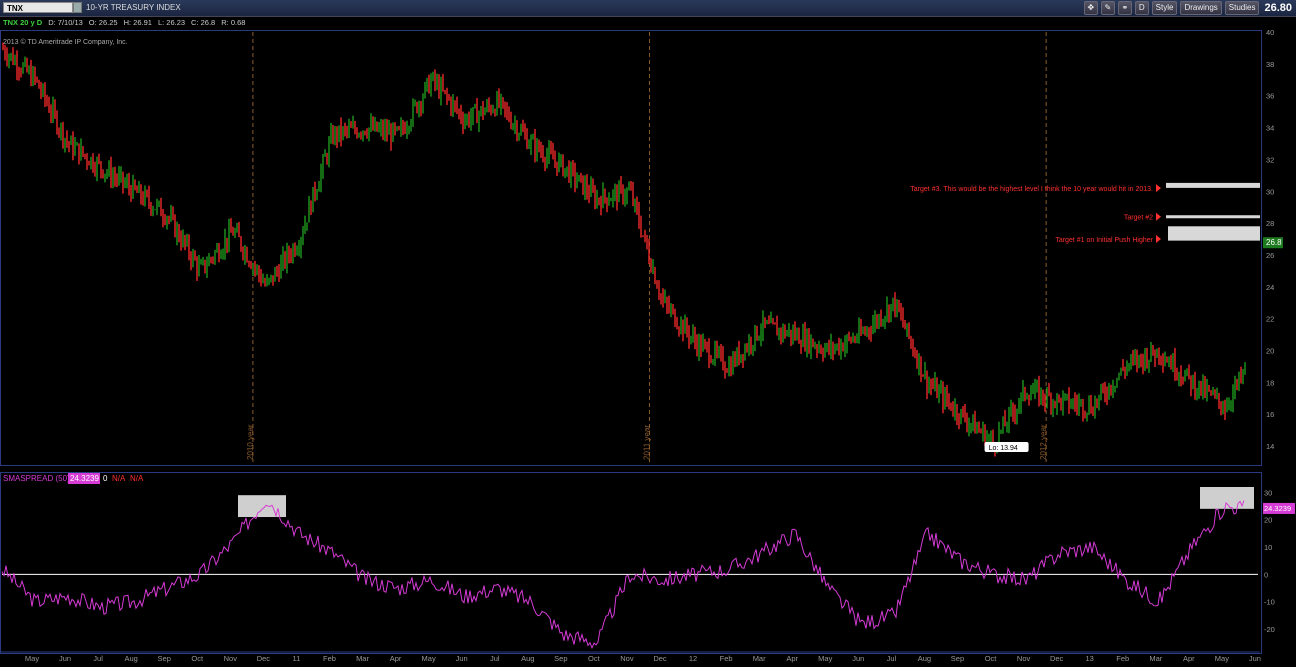 This screenshot has width=1296, height=667. Describe the element at coordinates (1269, 602) in the screenshot. I see `study-y-tick-label: -10` at that location.